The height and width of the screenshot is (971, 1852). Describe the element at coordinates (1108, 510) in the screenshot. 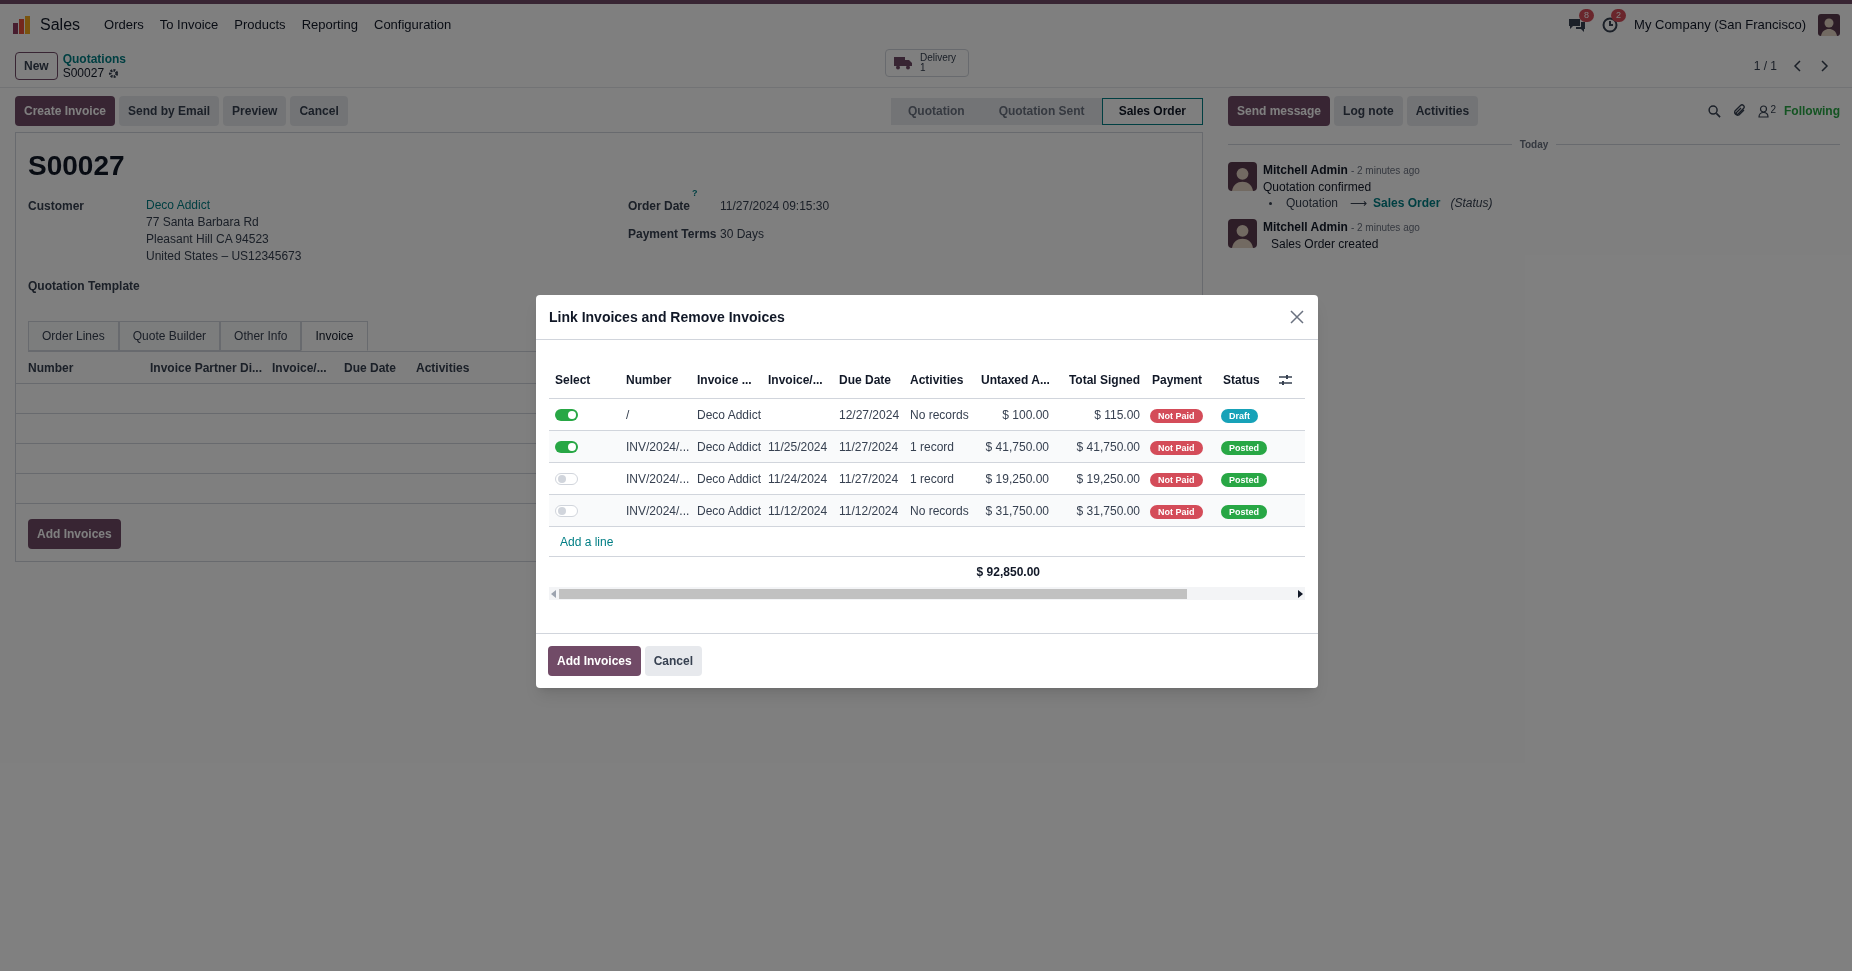

I see `table-cell: $ 31,750.00` at that location.